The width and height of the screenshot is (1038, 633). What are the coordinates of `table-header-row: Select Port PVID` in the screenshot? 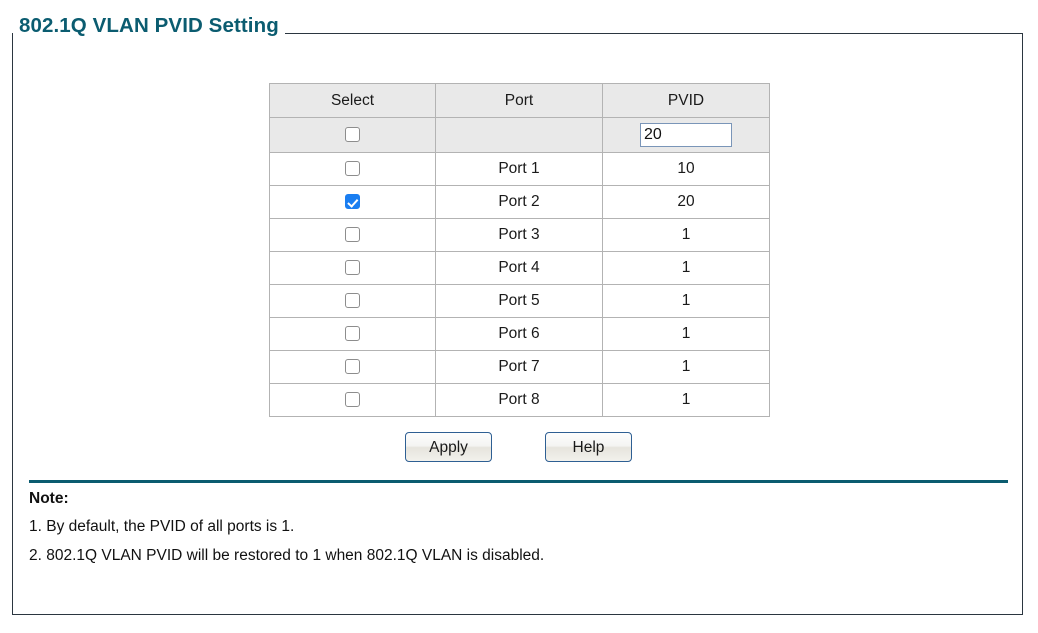 It's located at (519, 100).